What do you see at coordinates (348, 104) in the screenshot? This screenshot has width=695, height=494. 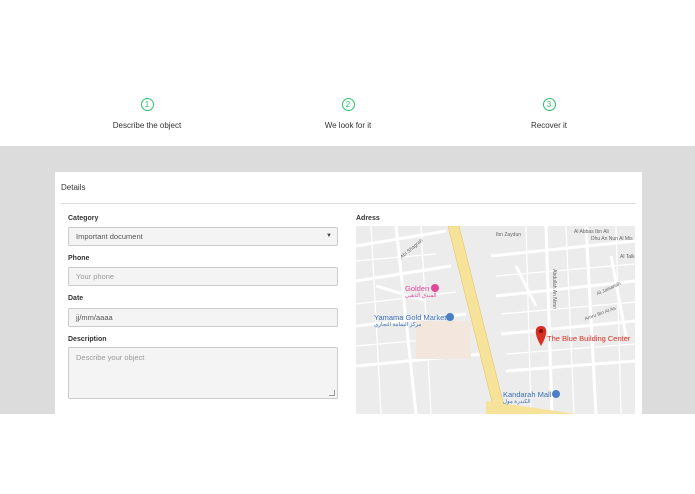 I see `step-number-2: 2` at bounding box center [348, 104].